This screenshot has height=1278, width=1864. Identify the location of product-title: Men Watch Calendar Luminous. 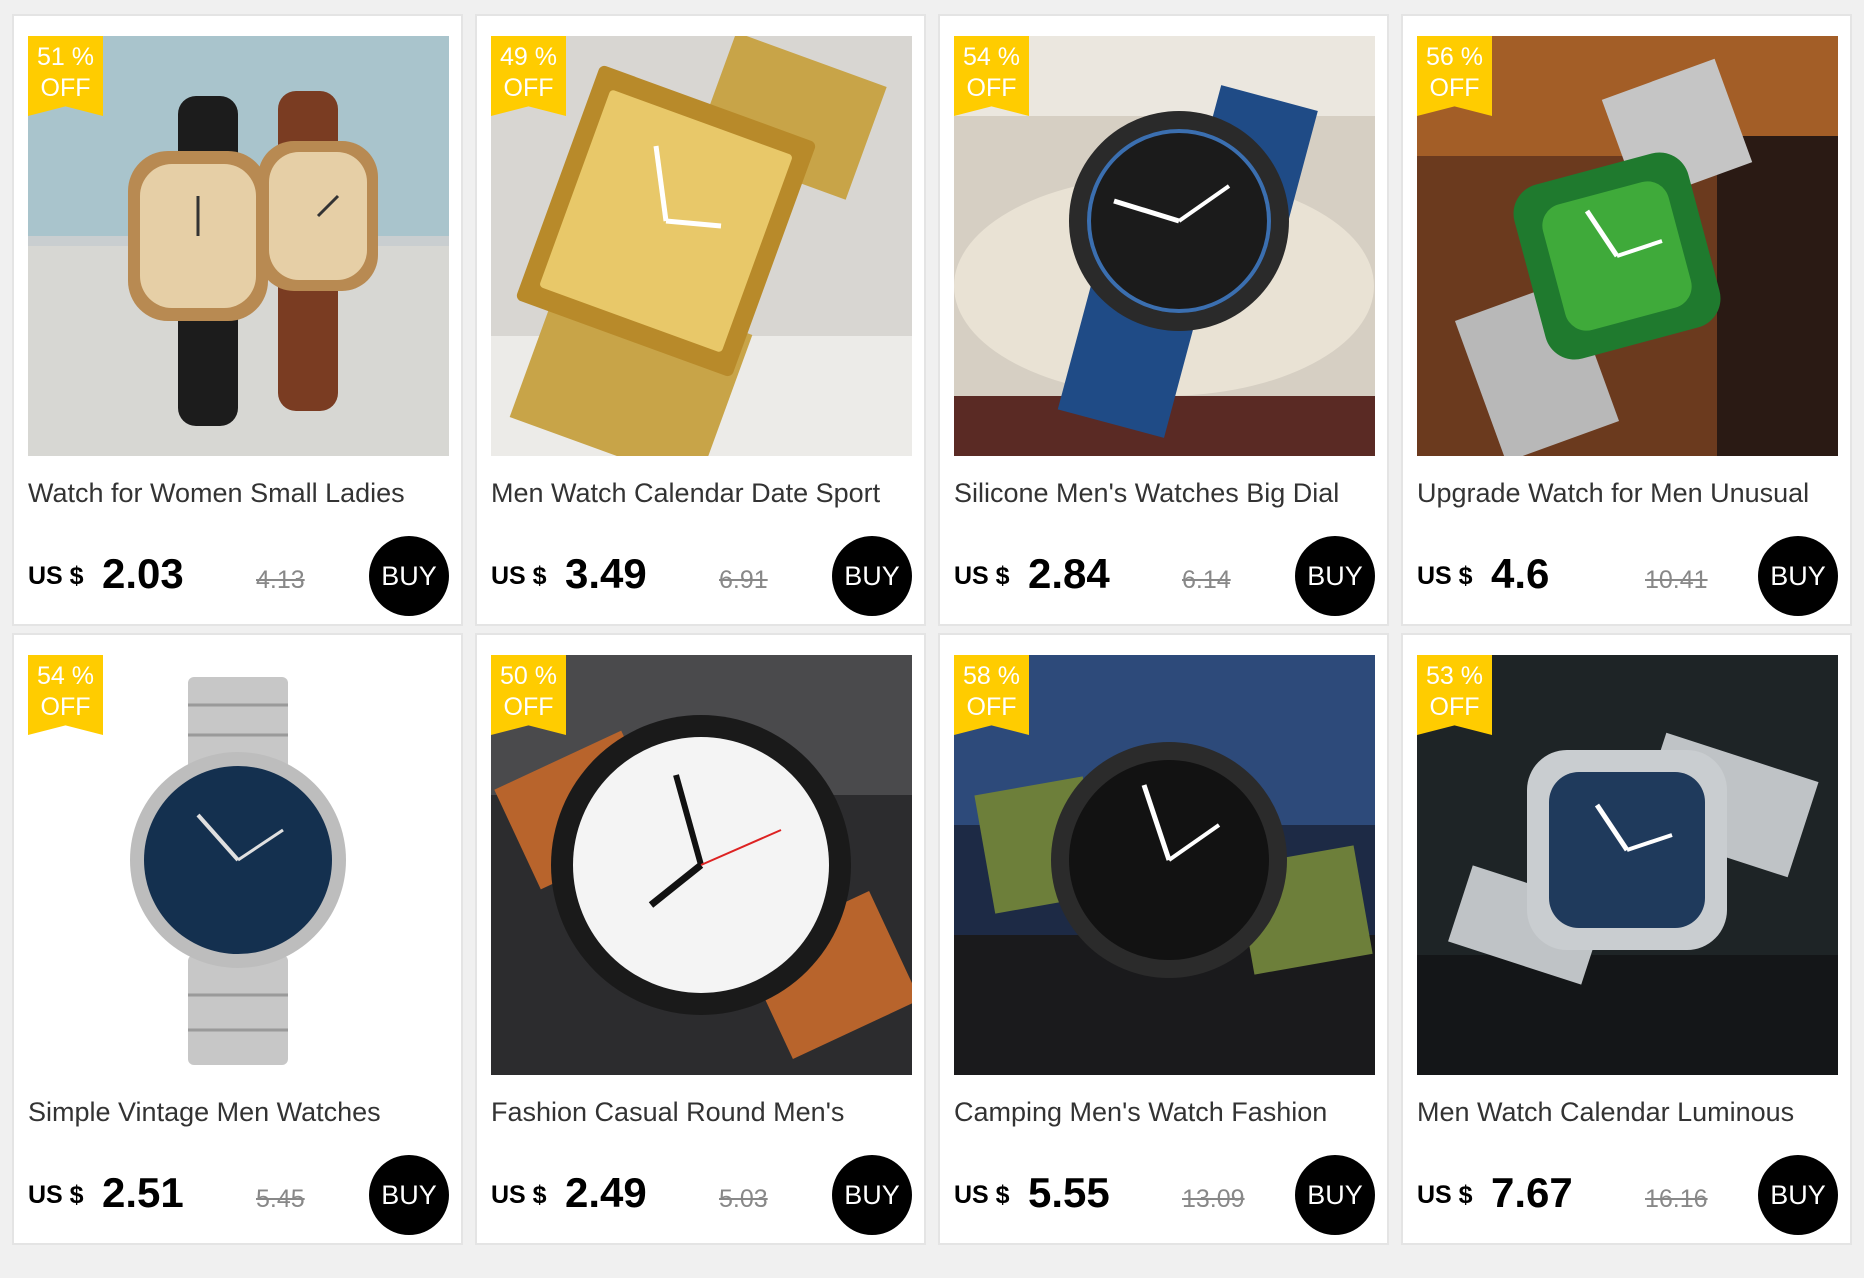
(1629, 1112).